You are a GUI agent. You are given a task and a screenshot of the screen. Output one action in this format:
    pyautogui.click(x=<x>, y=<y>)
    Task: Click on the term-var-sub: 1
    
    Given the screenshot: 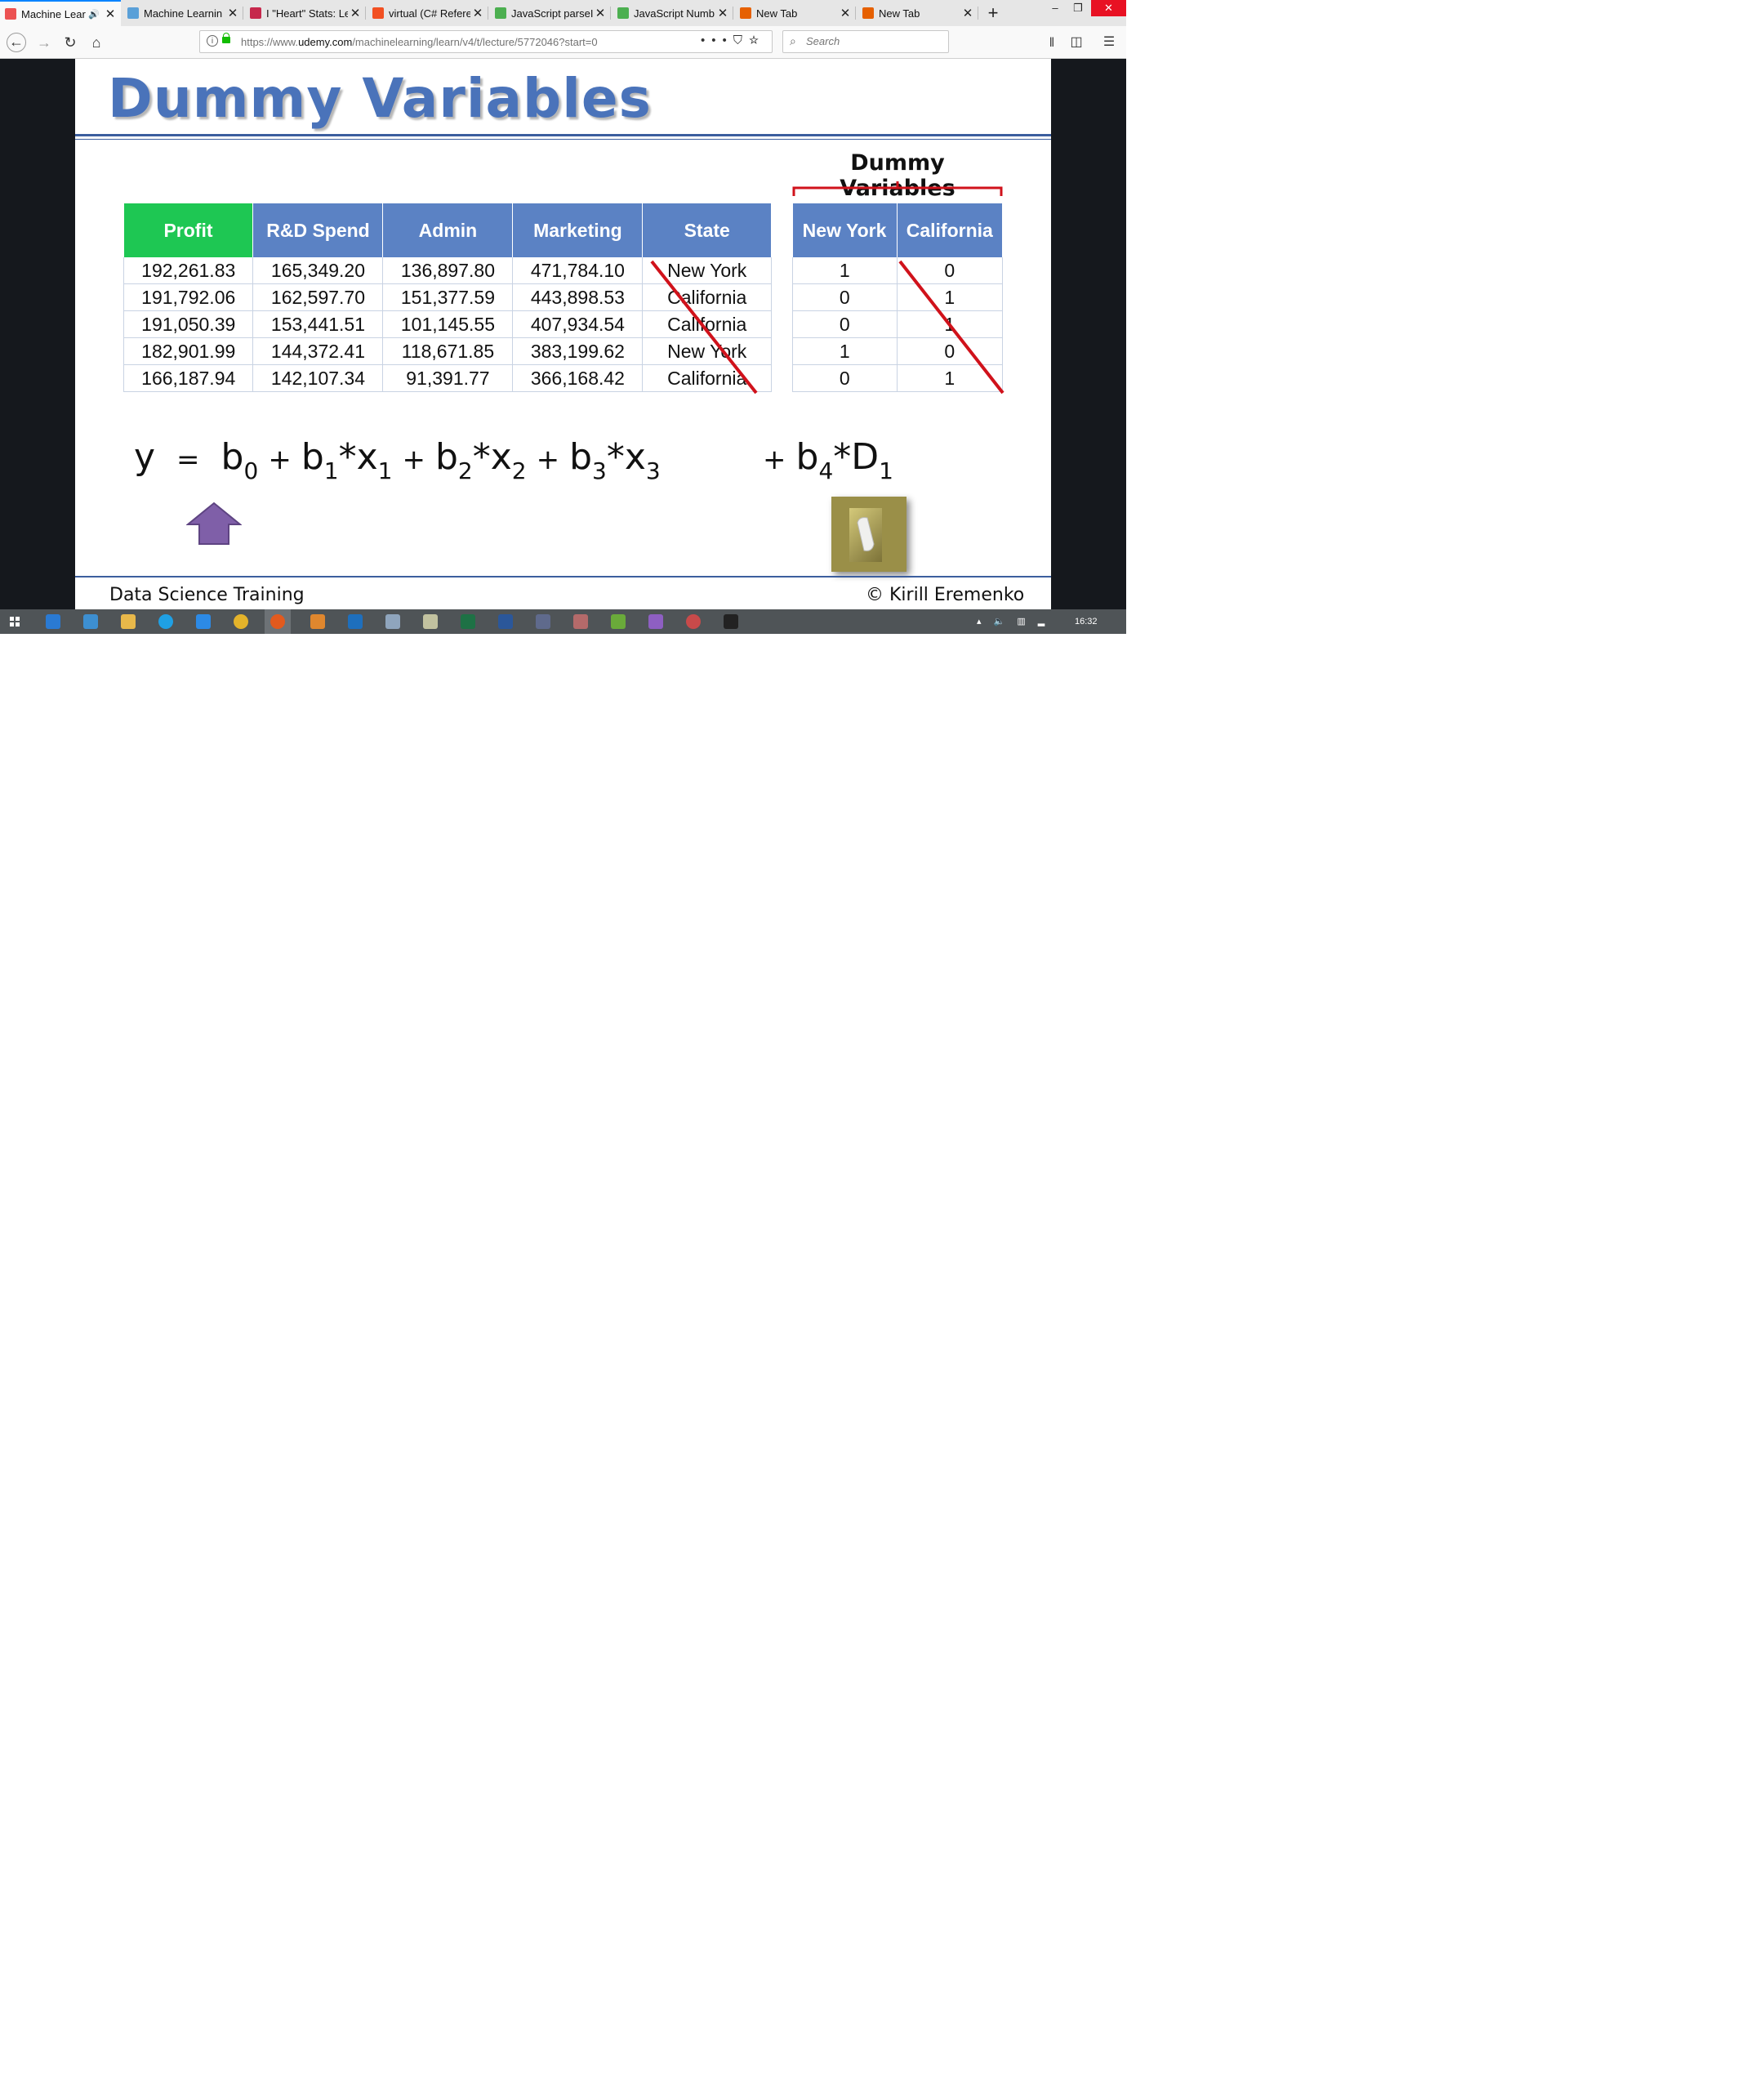 What is the action you would take?
    pyautogui.click(x=385, y=470)
    